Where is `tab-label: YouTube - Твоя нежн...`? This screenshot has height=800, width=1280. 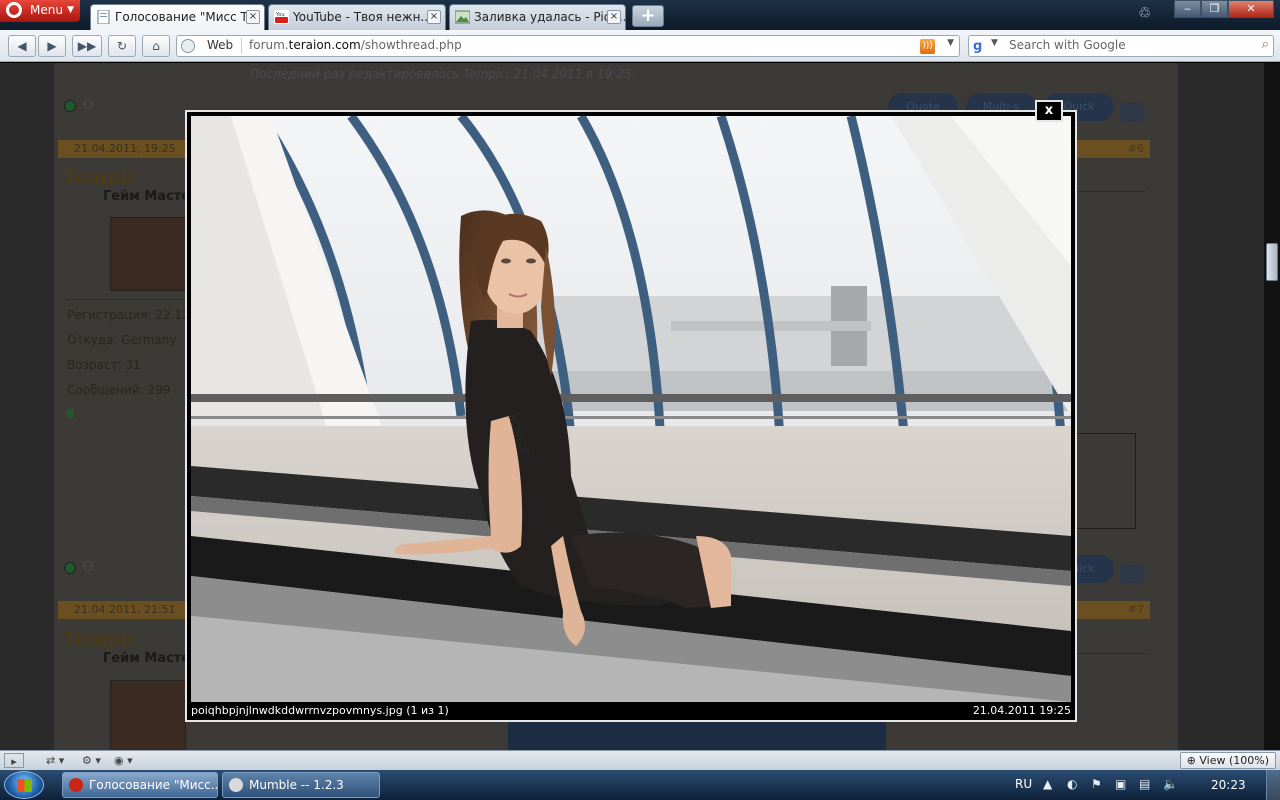 tab-label: YouTube - Твоя нежн... is located at coordinates (362, 17).